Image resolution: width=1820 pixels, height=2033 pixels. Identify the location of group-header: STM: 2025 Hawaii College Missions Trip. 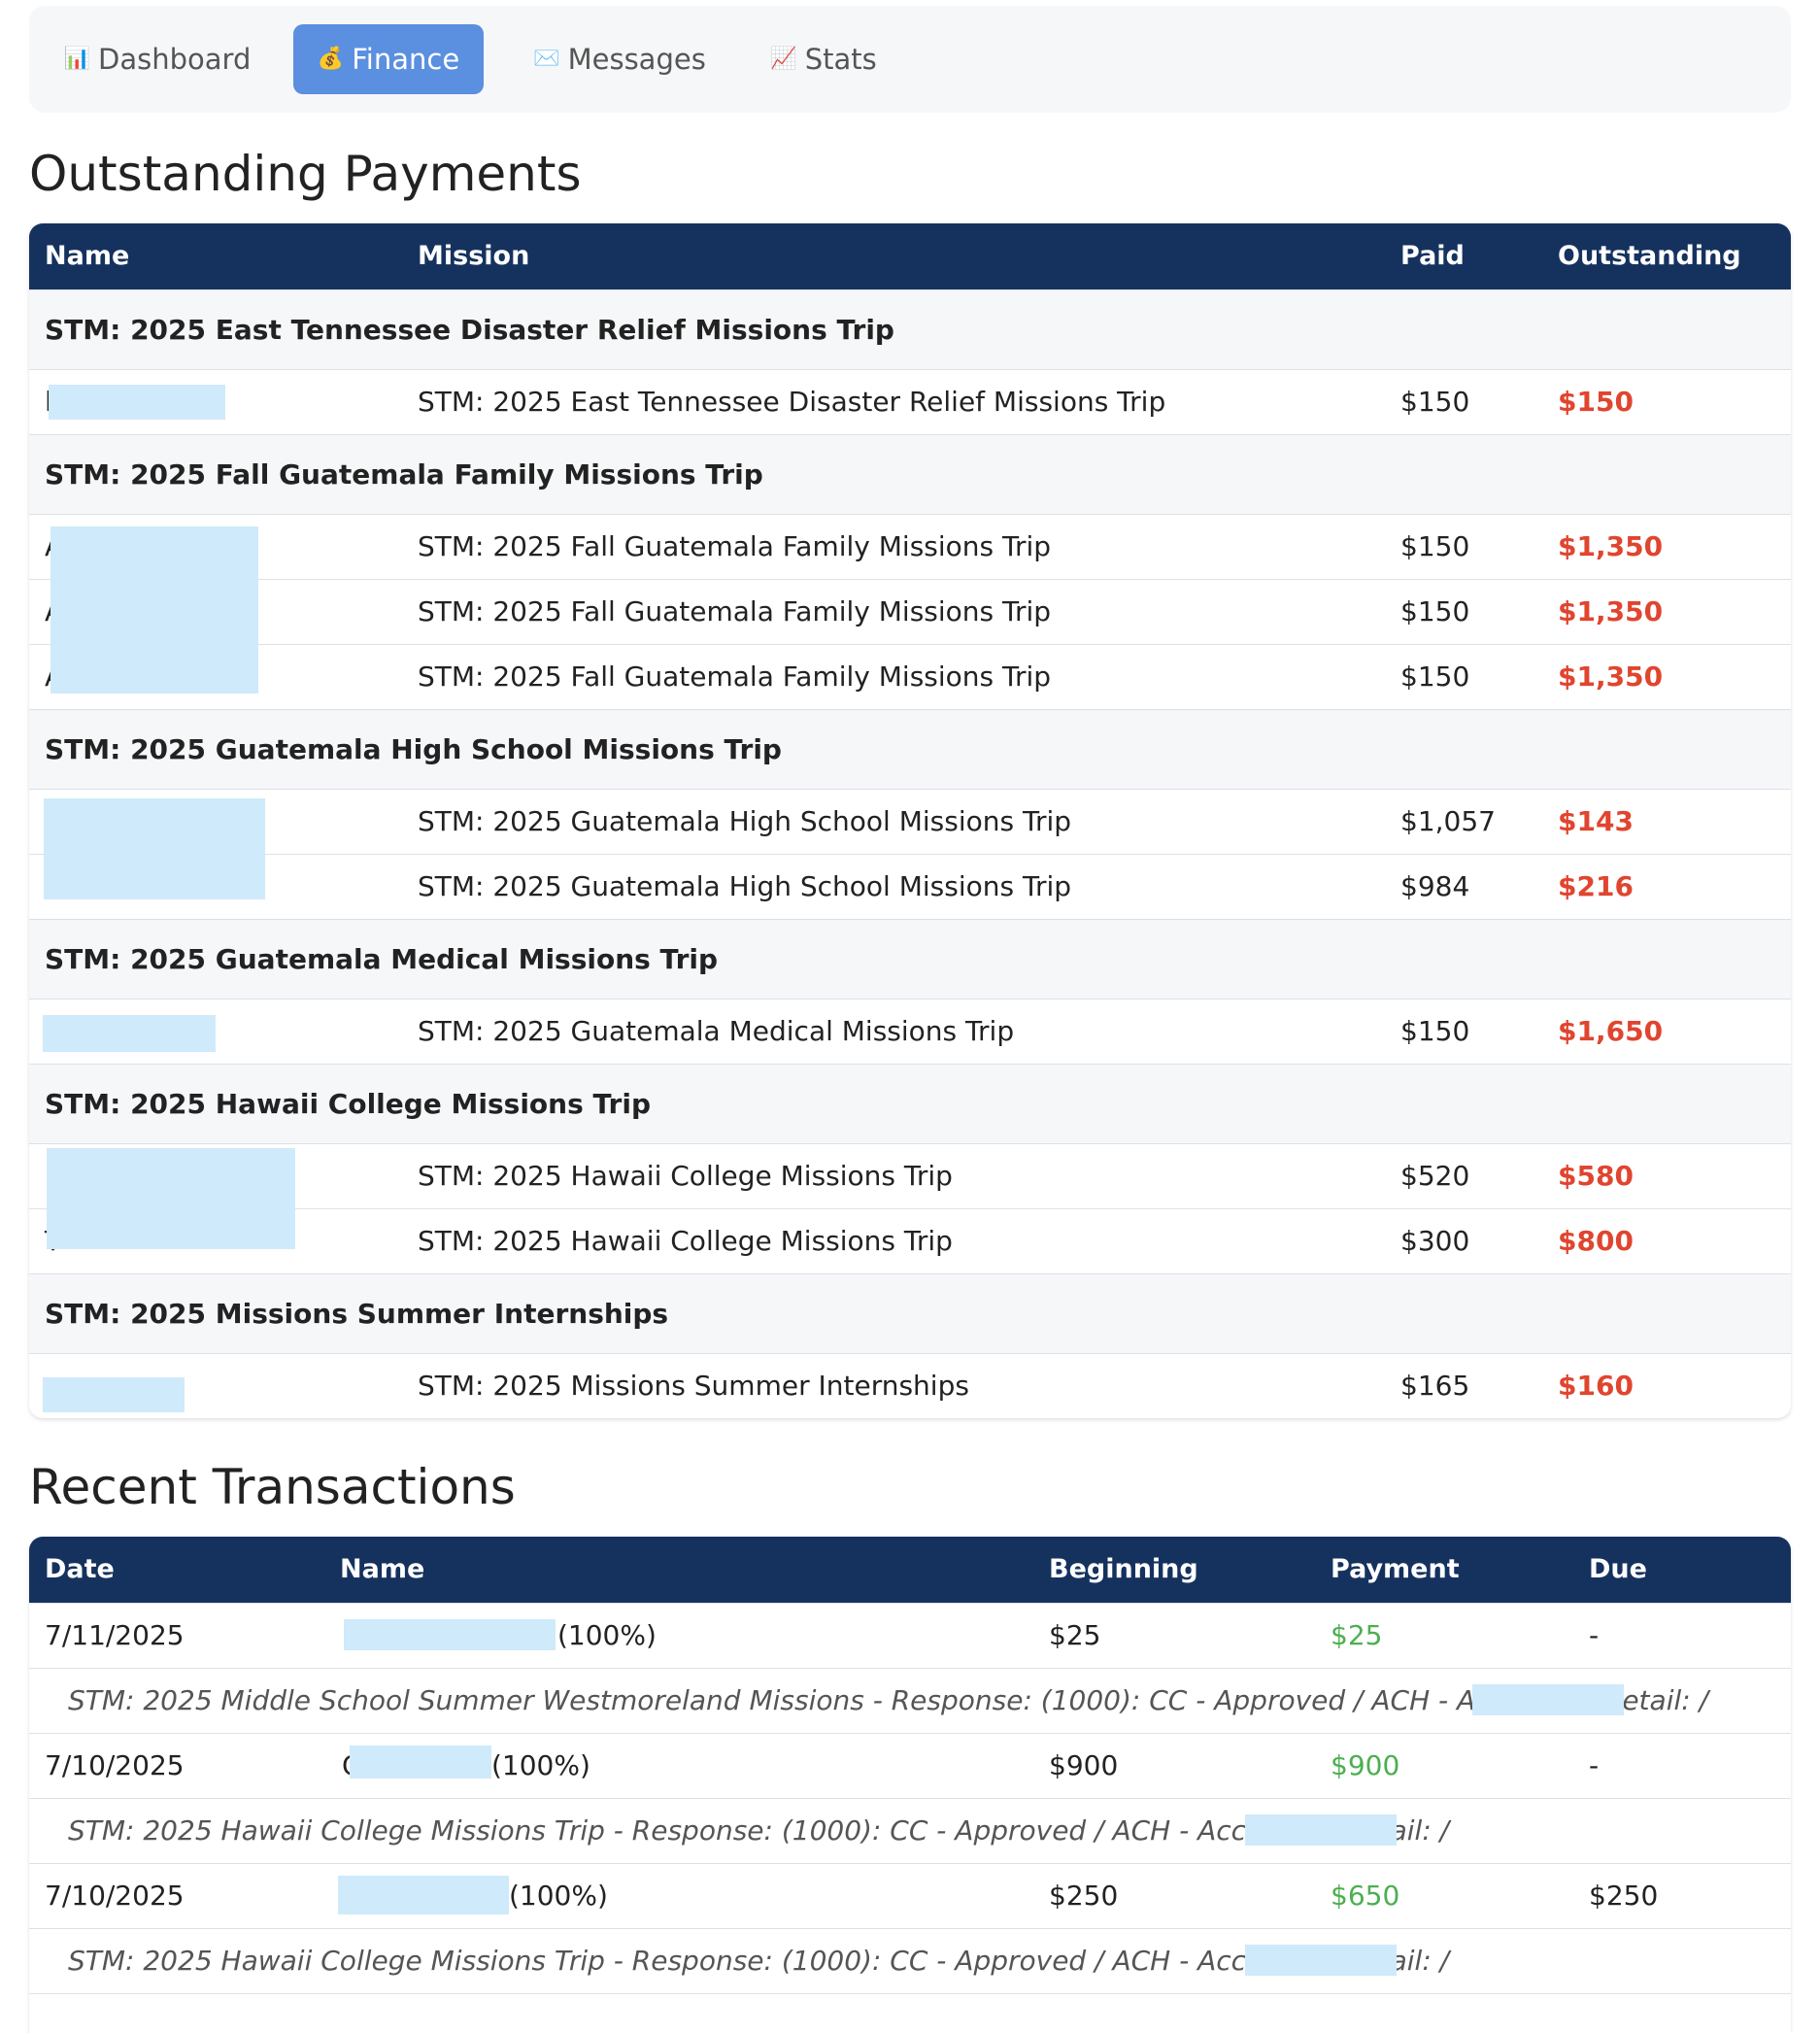
(910, 1103).